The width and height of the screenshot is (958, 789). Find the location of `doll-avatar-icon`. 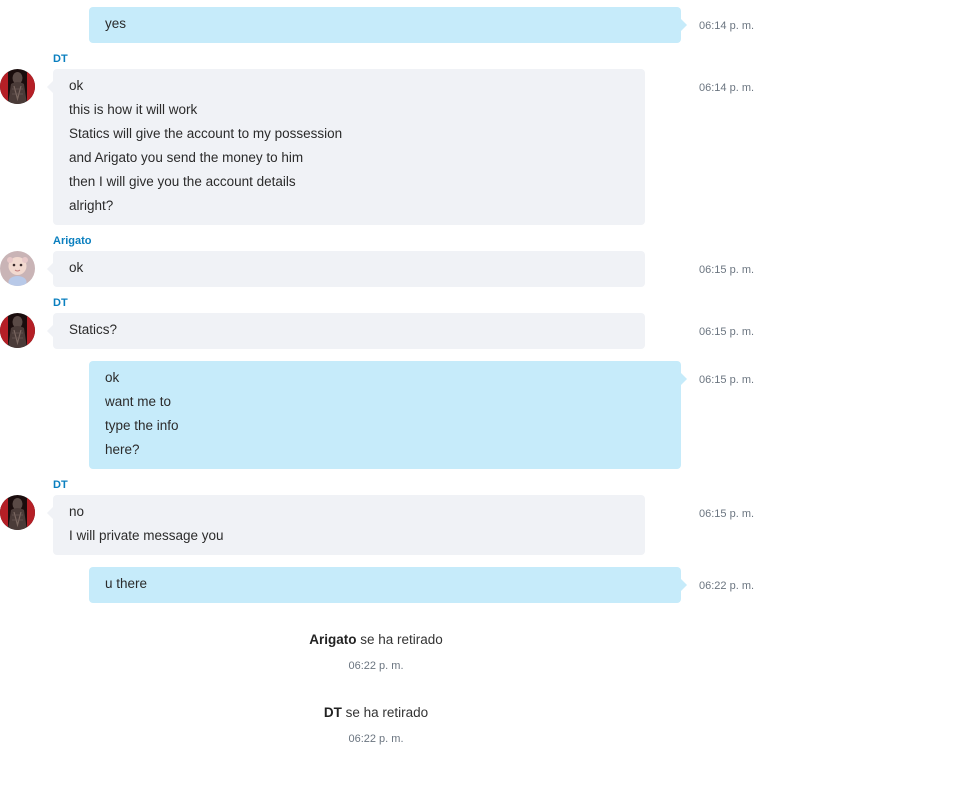

doll-avatar-icon is located at coordinates (17, 268).